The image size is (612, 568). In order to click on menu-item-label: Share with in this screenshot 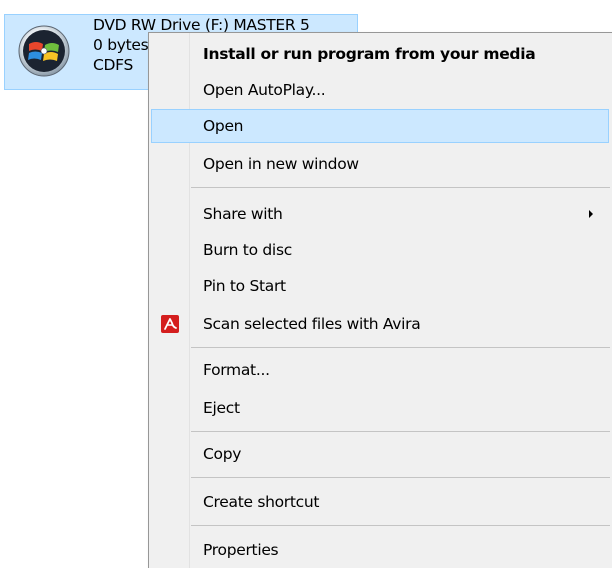, I will do `click(243, 214)`.